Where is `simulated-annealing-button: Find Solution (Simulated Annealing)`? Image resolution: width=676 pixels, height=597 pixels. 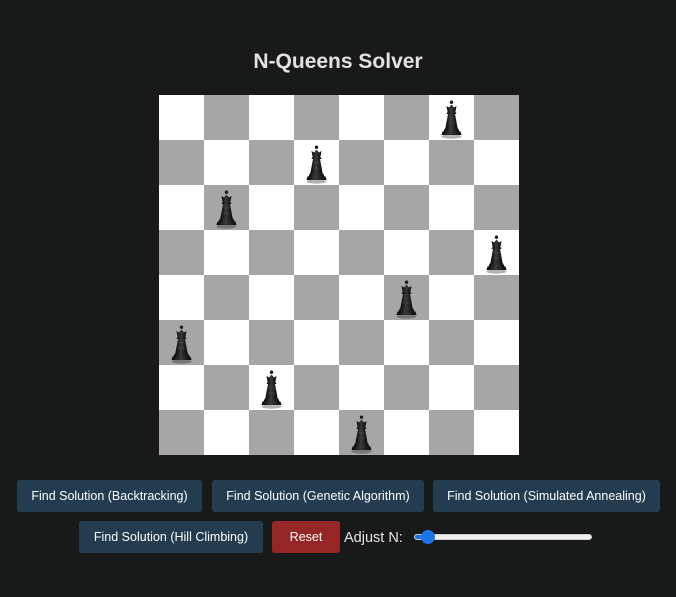
simulated-annealing-button: Find Solution (Simulated Annealing) is located at coordinates (546, 496).